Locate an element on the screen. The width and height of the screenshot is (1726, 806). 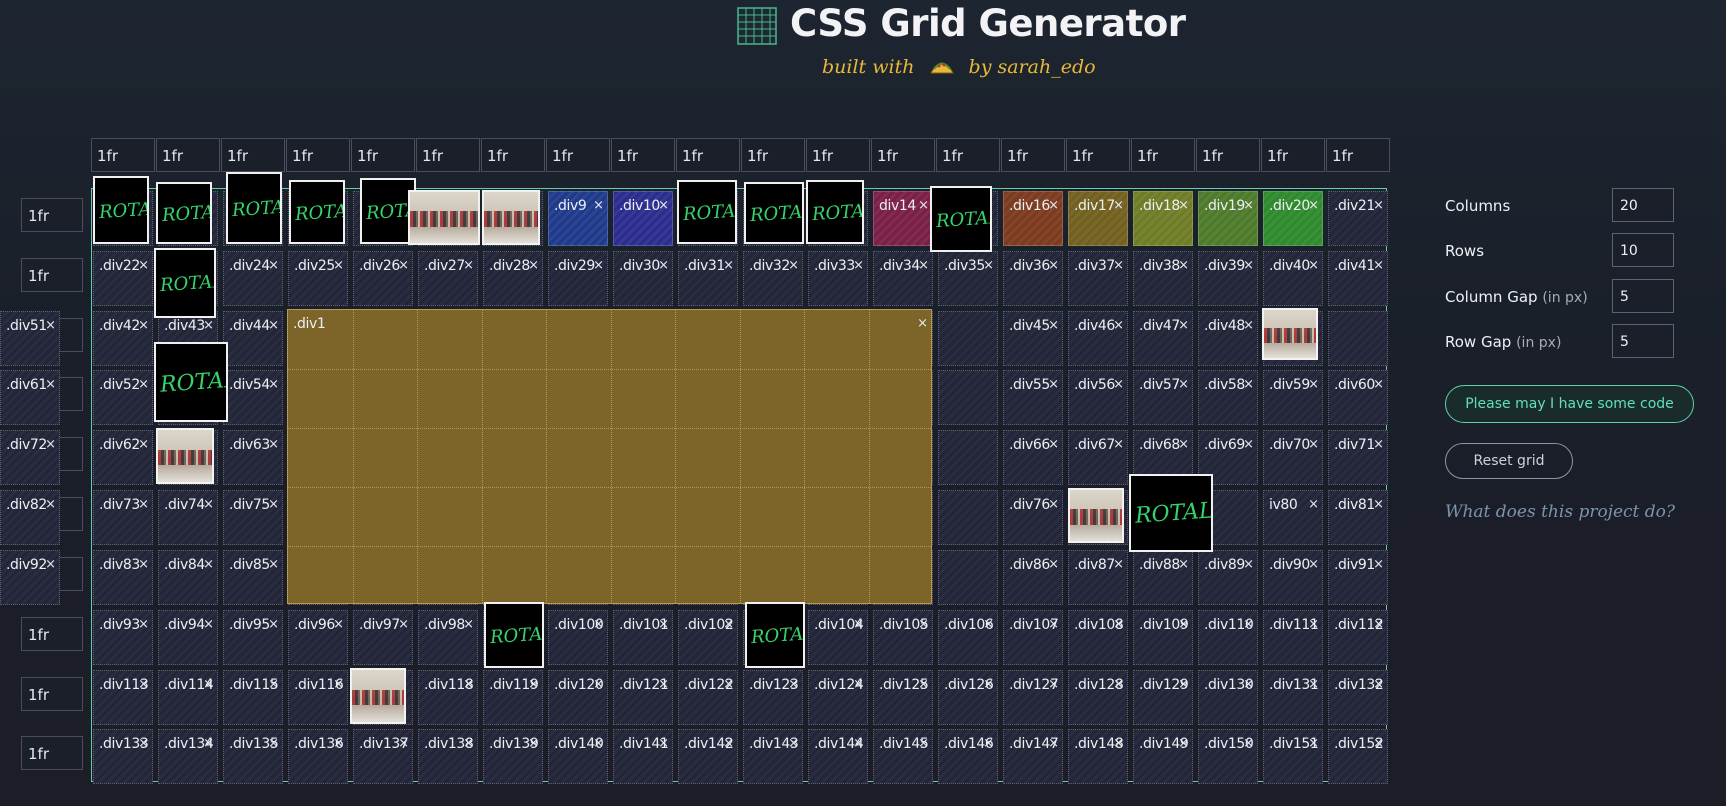
grid-cell-r4-c20: .div60 × is located at coordinates (1358, 397).